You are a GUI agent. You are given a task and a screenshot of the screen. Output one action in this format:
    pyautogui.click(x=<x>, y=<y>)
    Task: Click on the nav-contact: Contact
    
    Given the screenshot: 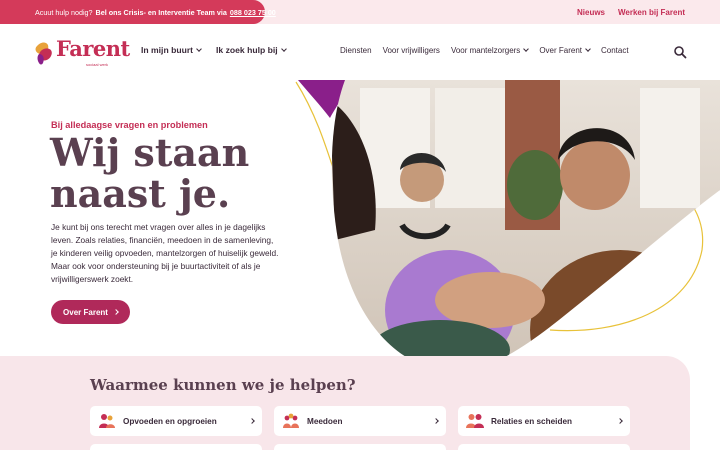 What is the action you would take?
    pyautogui.click(x=615, y=50)
    